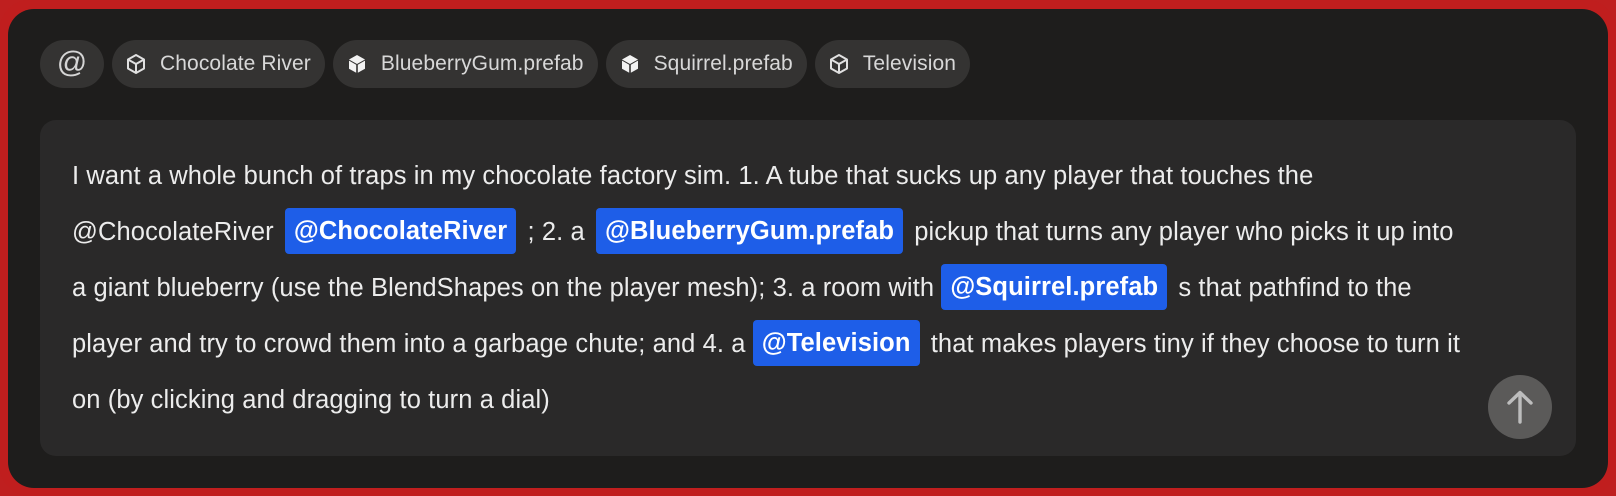 The image size is (1616, 496). I want to click on mention-television: @Television, so click(836, 343).